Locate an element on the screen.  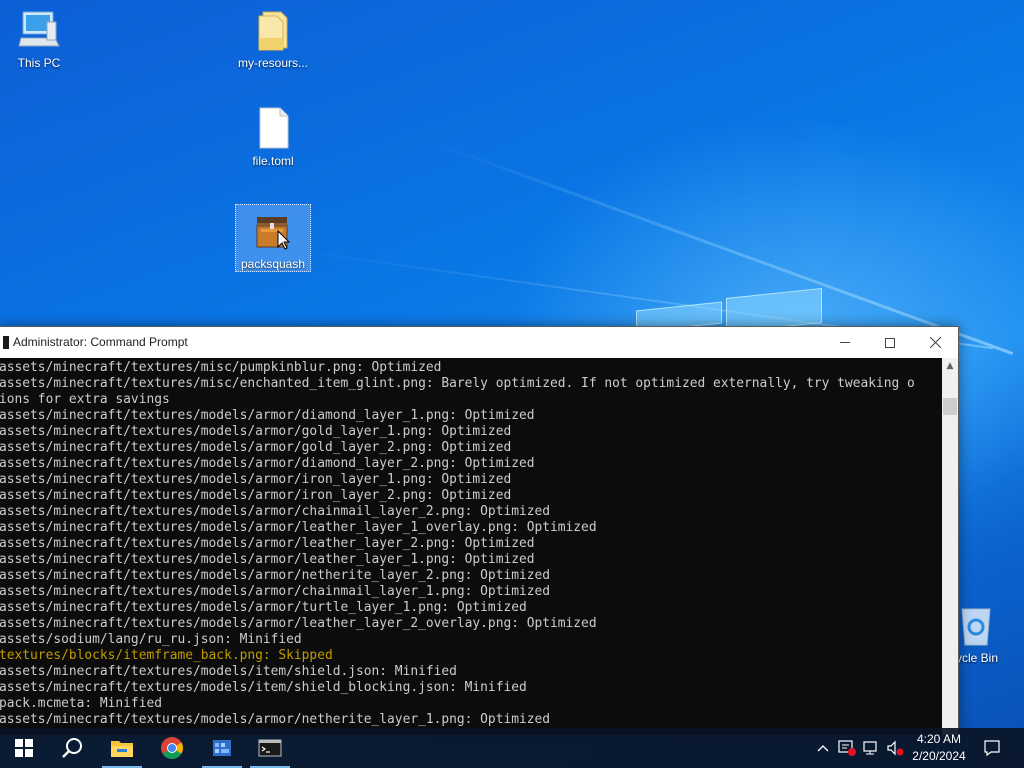
tray-volume-icon is located at coordinates (895, 748).